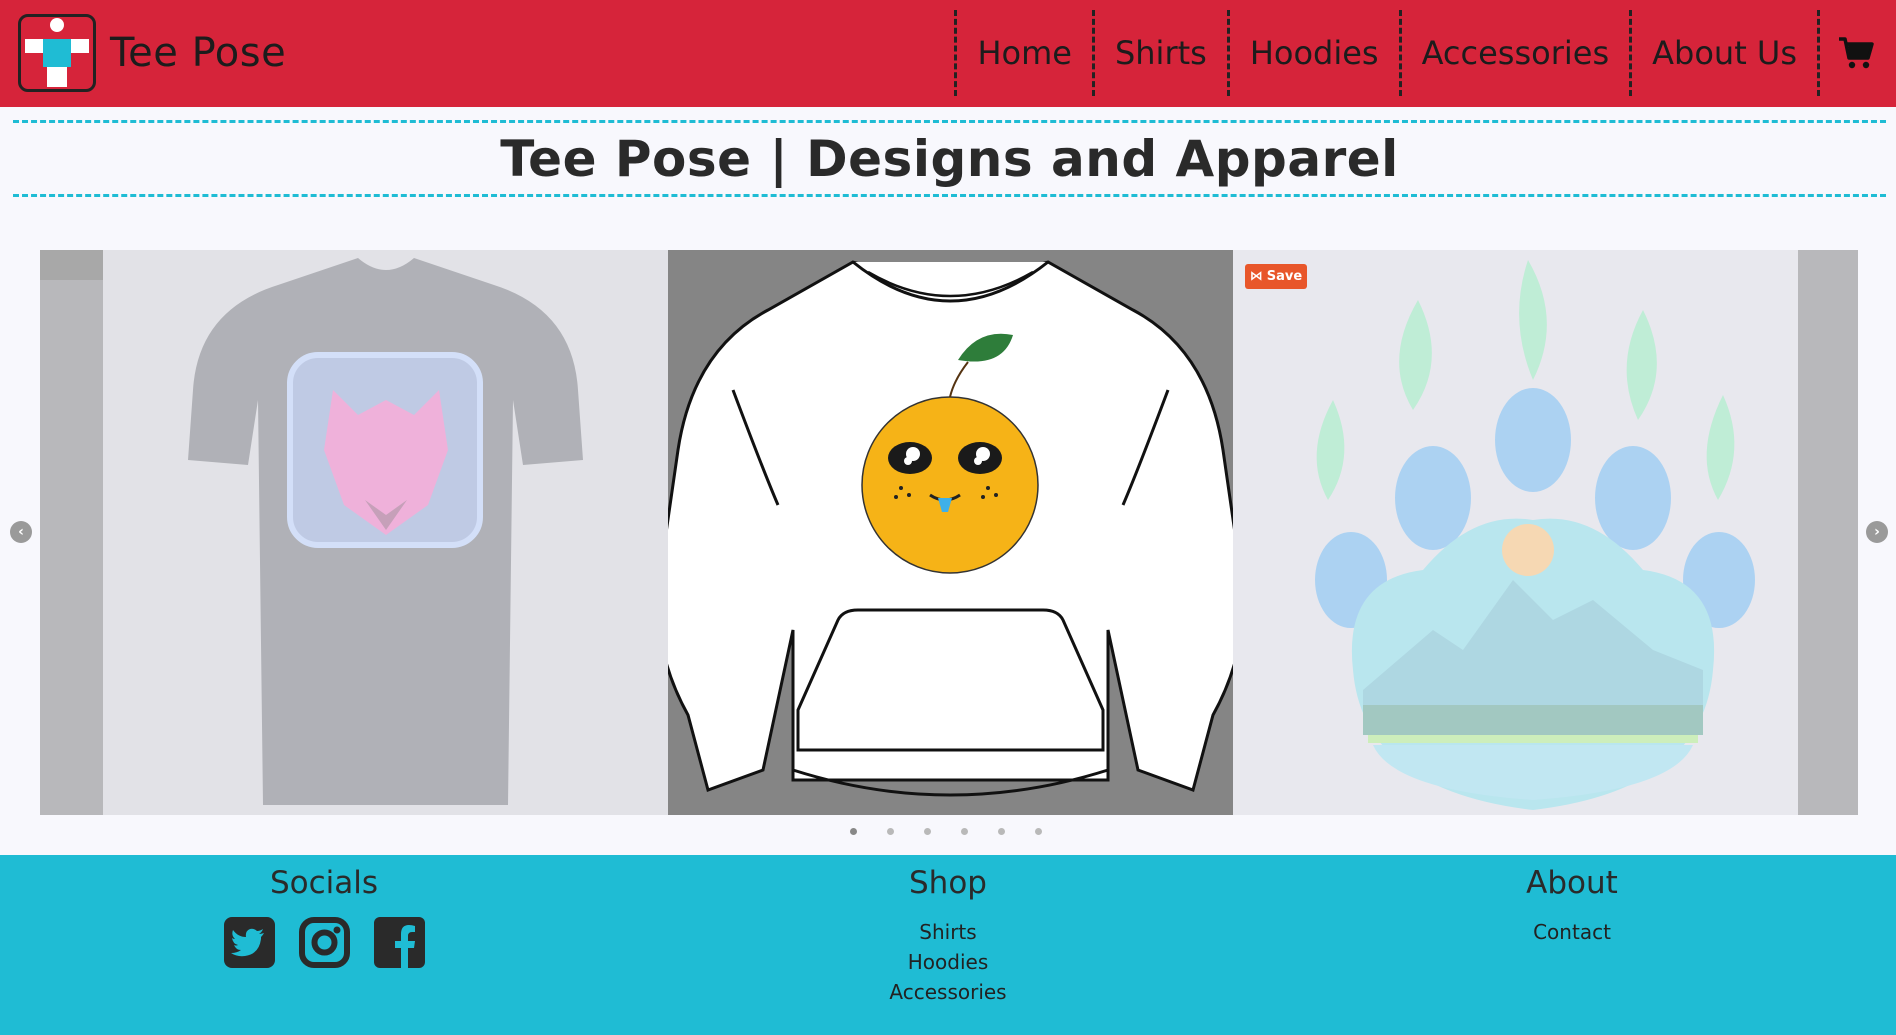 The image size is (1896, 1035). I want to click on carousel-prev-button: ‹, so click(21, 532).